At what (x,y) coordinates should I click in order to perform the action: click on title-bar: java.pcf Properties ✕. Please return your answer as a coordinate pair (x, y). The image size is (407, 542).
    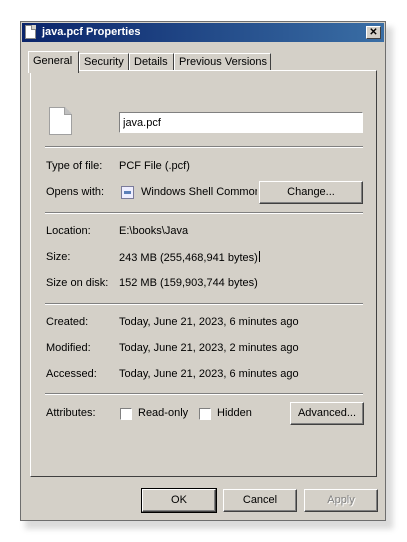
    Looking at the image, I should click on (203, 32).